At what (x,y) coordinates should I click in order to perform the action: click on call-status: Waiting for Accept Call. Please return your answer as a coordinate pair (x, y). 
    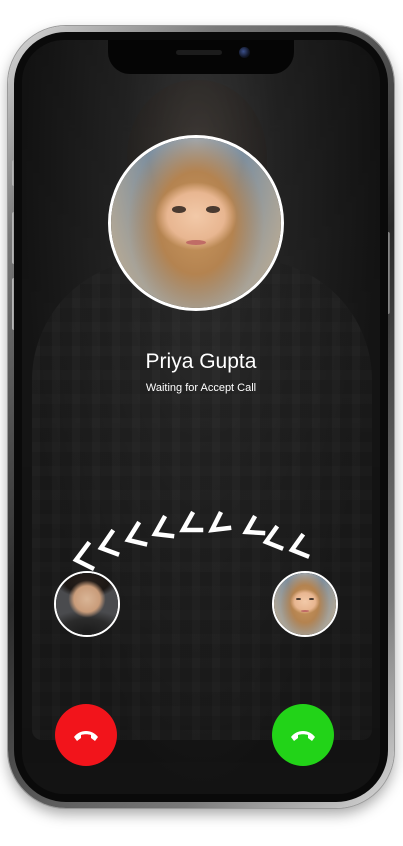
    Looking at the image, I should click on (201, 388).